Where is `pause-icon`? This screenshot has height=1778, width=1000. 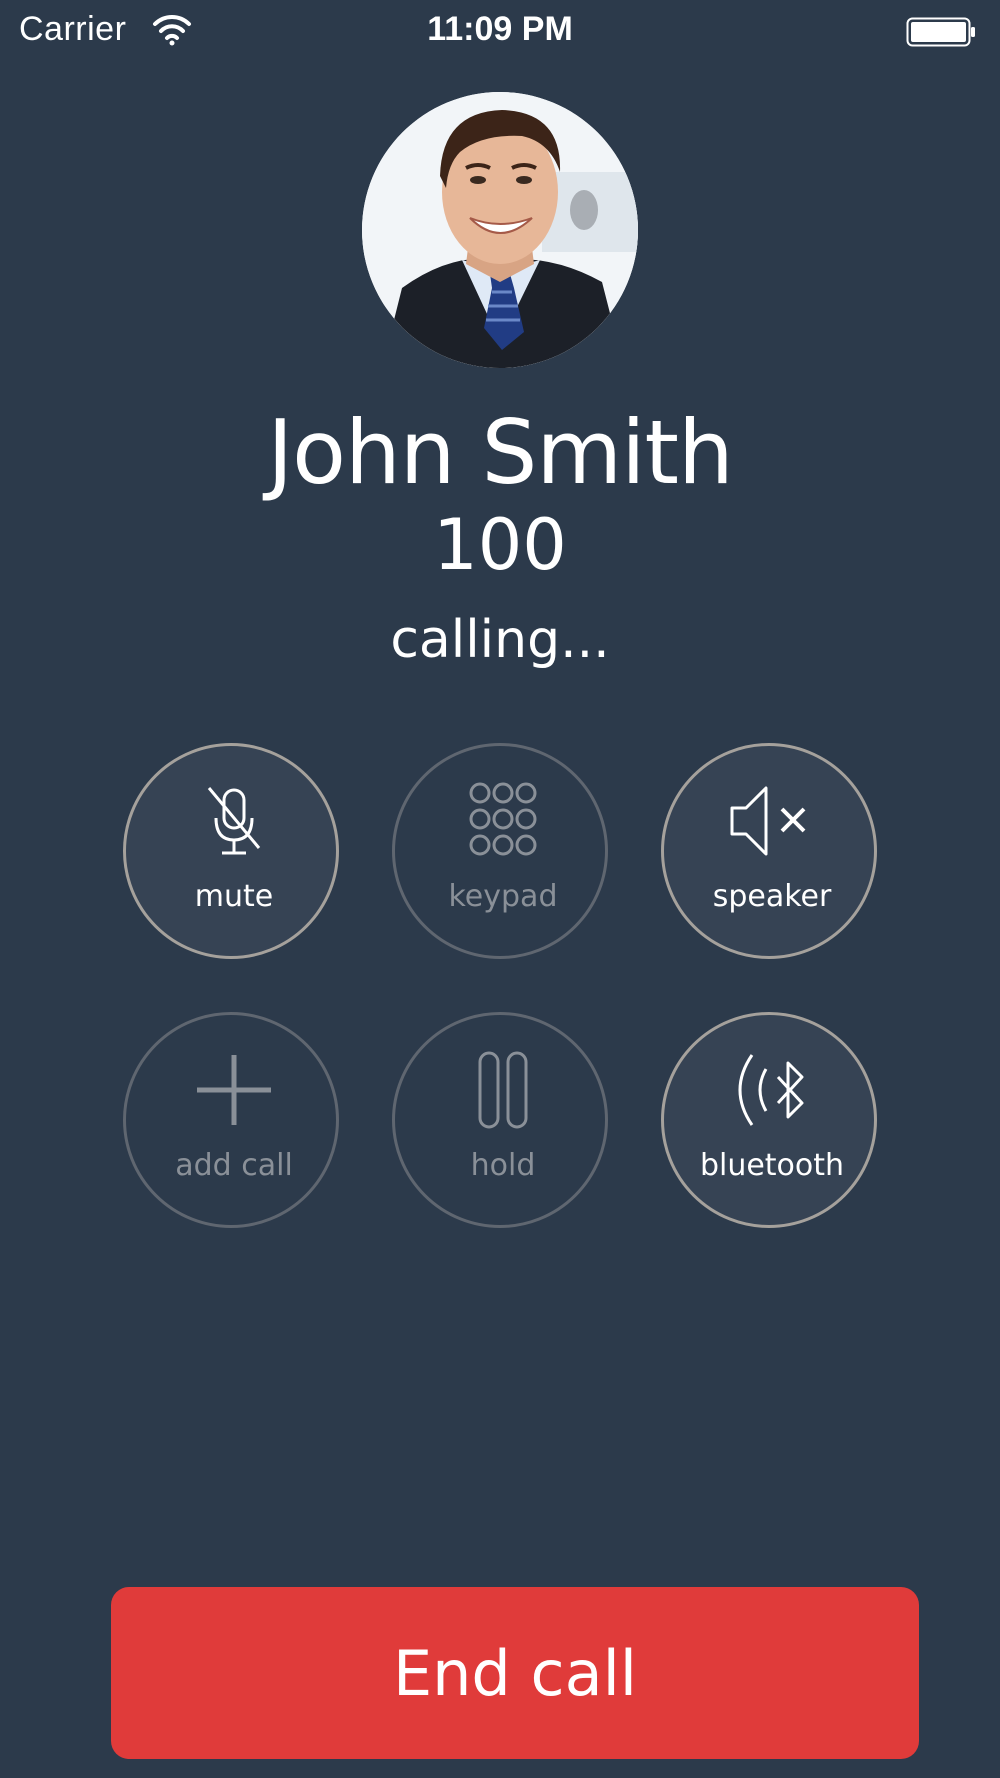
pause-icon is located at coordinates (503, 1090).